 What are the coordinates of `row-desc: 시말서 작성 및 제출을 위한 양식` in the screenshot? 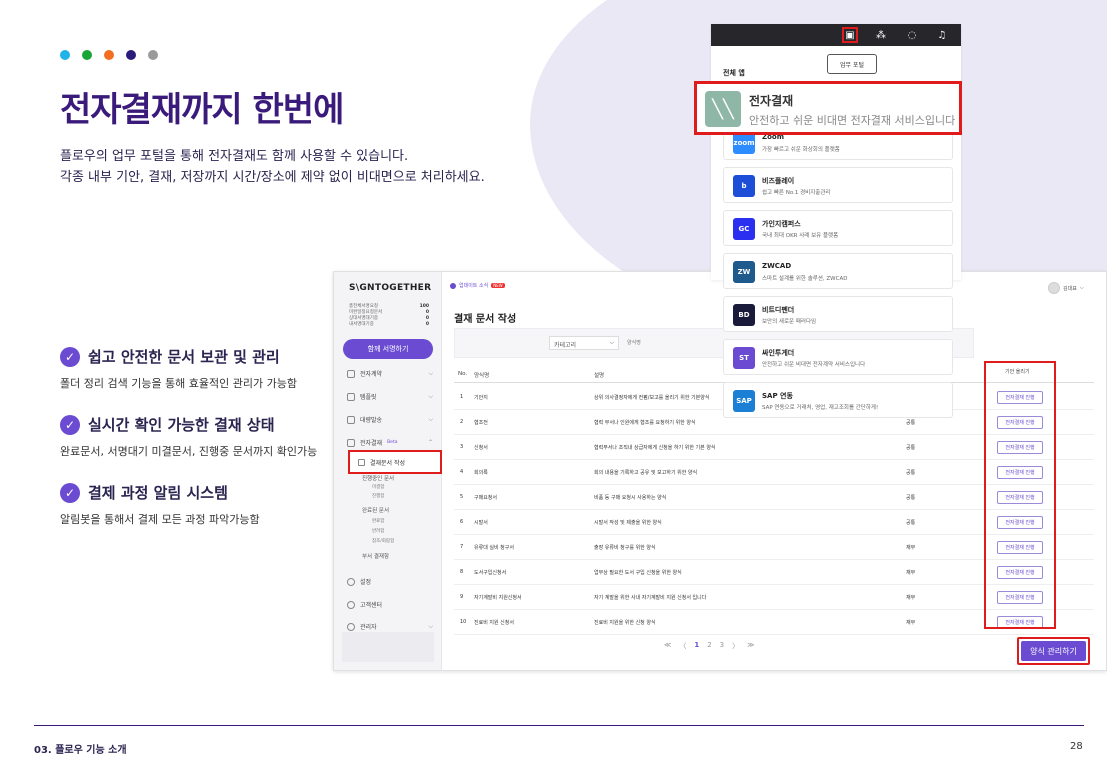 It's located at (628, 523).